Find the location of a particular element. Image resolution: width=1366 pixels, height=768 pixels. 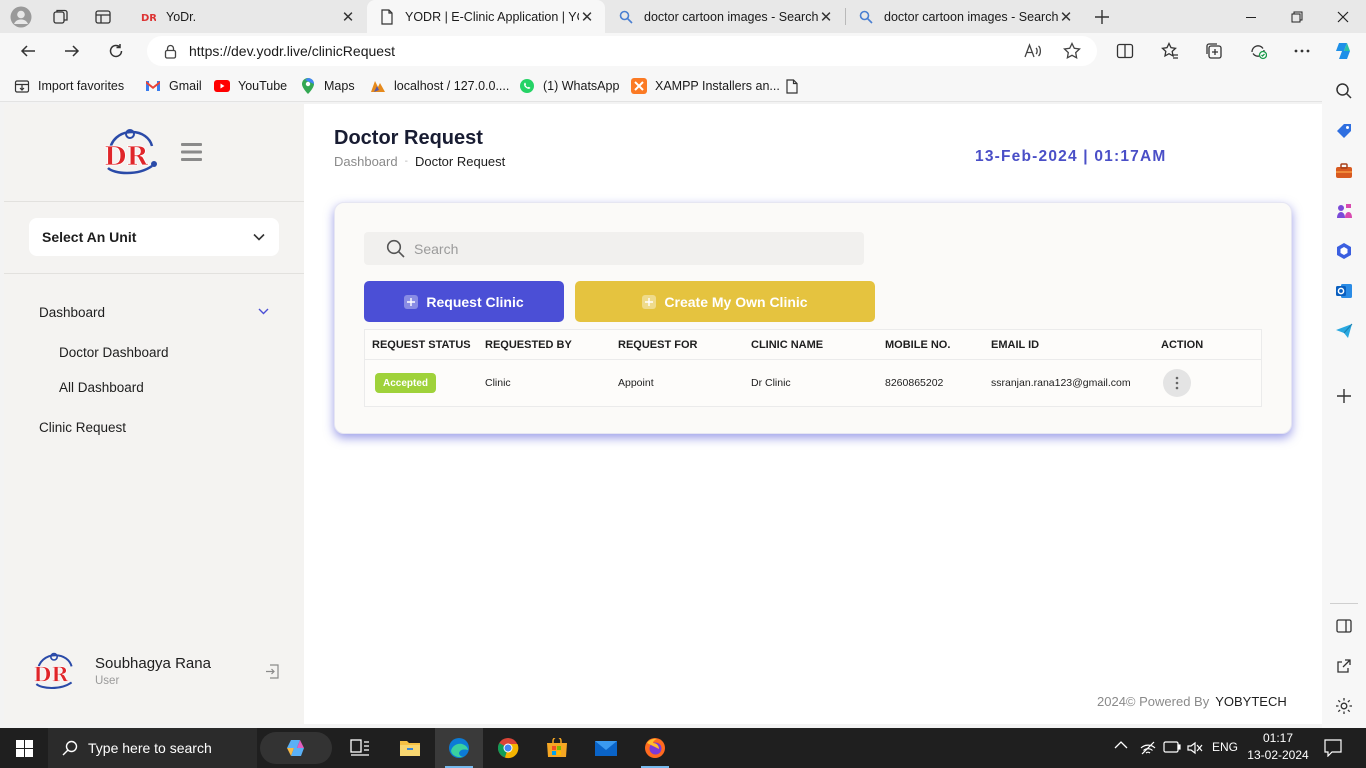

tab-yodr: DR YoDr. ✕ is located at coordinates (247, 16).